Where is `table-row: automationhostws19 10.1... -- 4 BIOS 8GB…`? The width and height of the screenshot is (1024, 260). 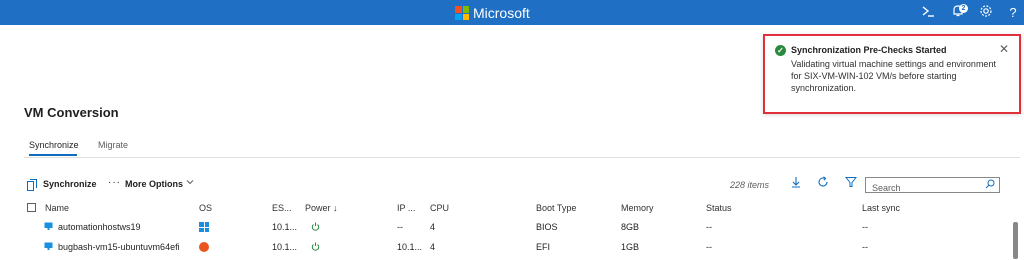 table-row: automationhostws19 10.1... -- 4 BIOS 8GB… is located at coordinates (512, 229).